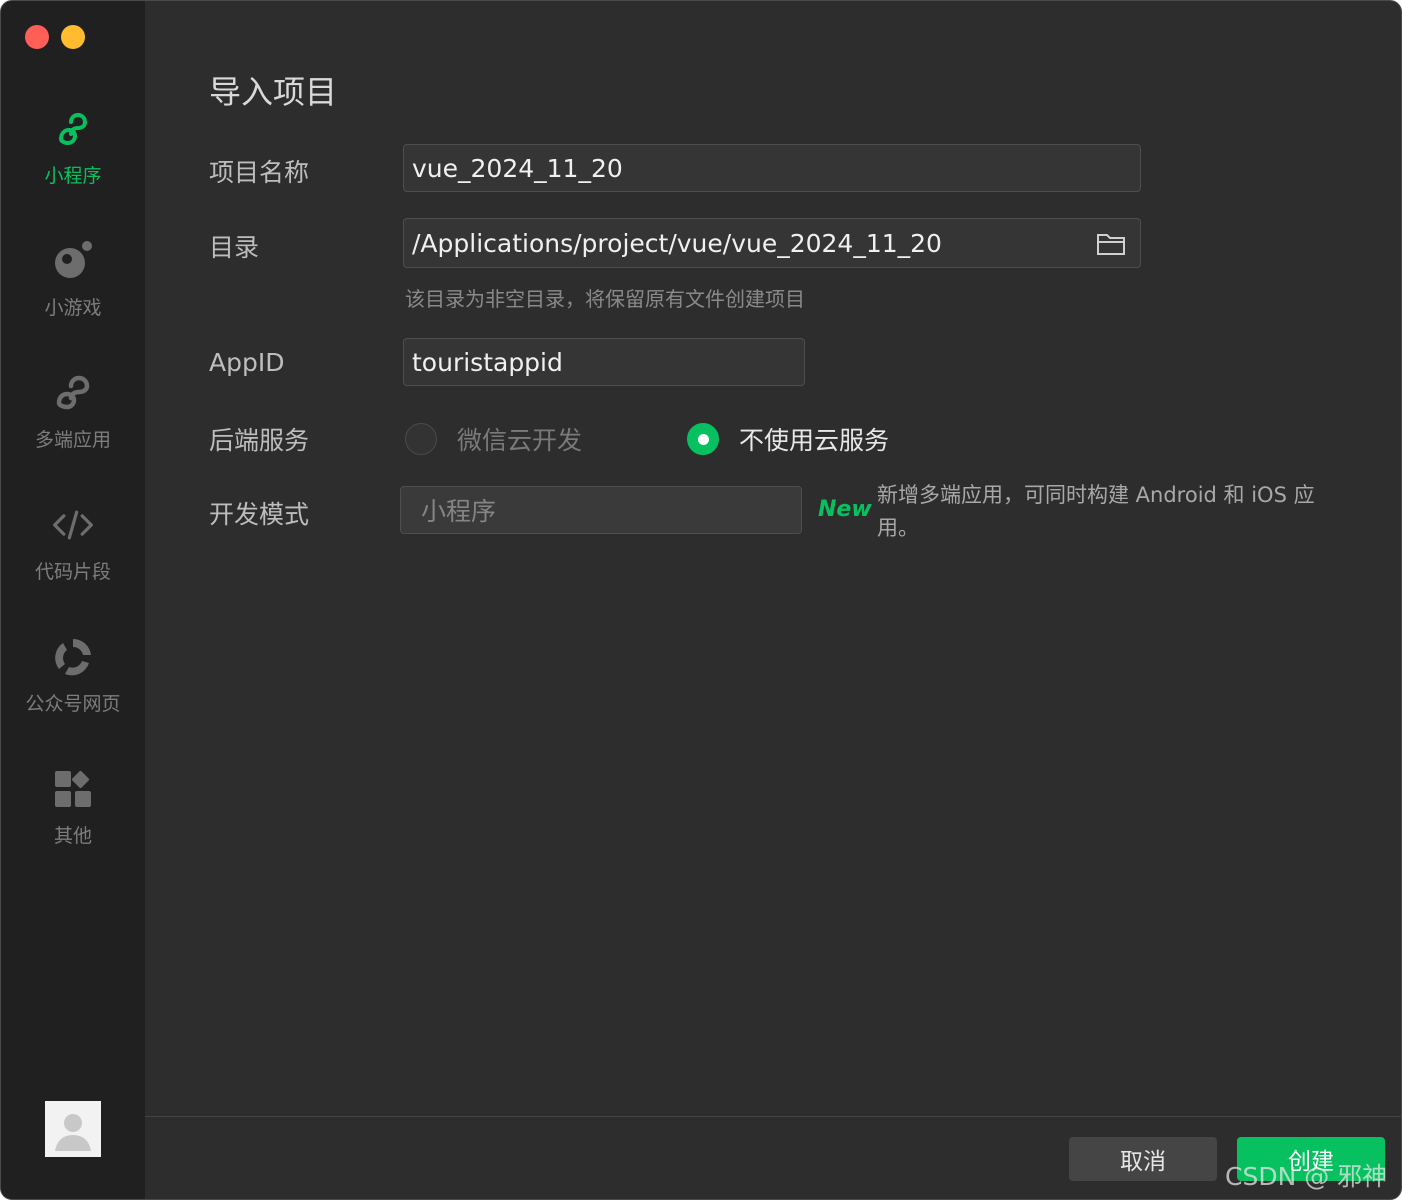 Image resolution: width=1402 pixels, height=1200 pixels. I want to click on apps-grid-icon, so click(73, 789).